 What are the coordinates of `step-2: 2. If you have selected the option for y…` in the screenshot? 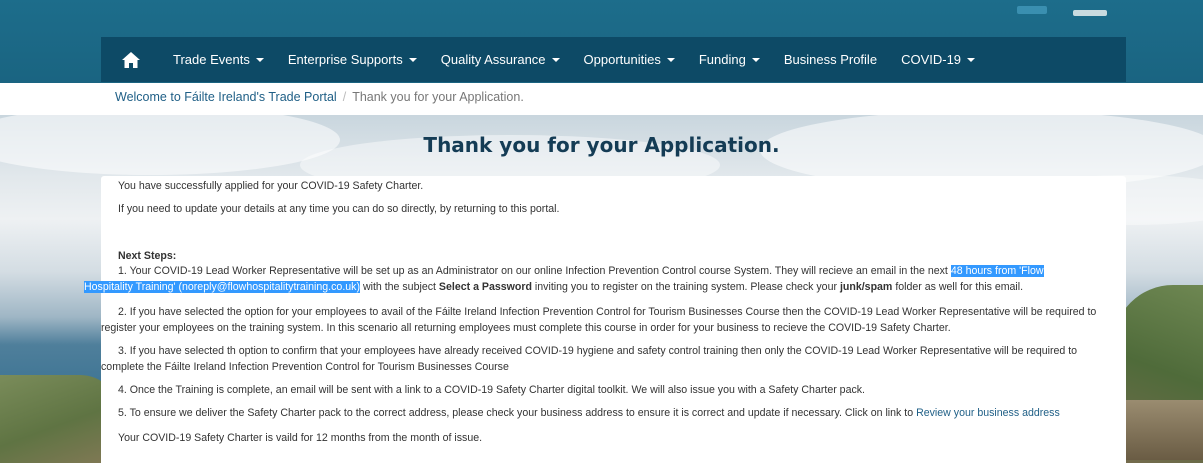 It's located at (599, 320).